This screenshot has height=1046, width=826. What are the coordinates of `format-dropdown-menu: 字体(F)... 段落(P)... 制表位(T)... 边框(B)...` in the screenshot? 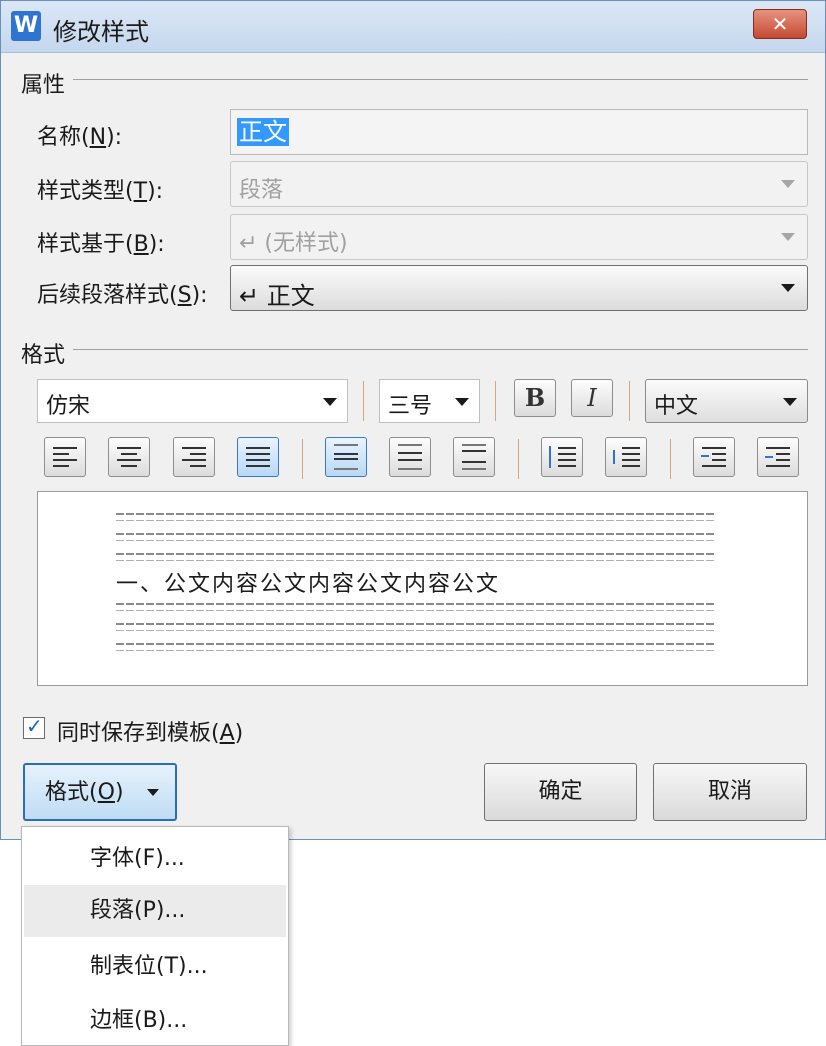 It's located at (155, 936).